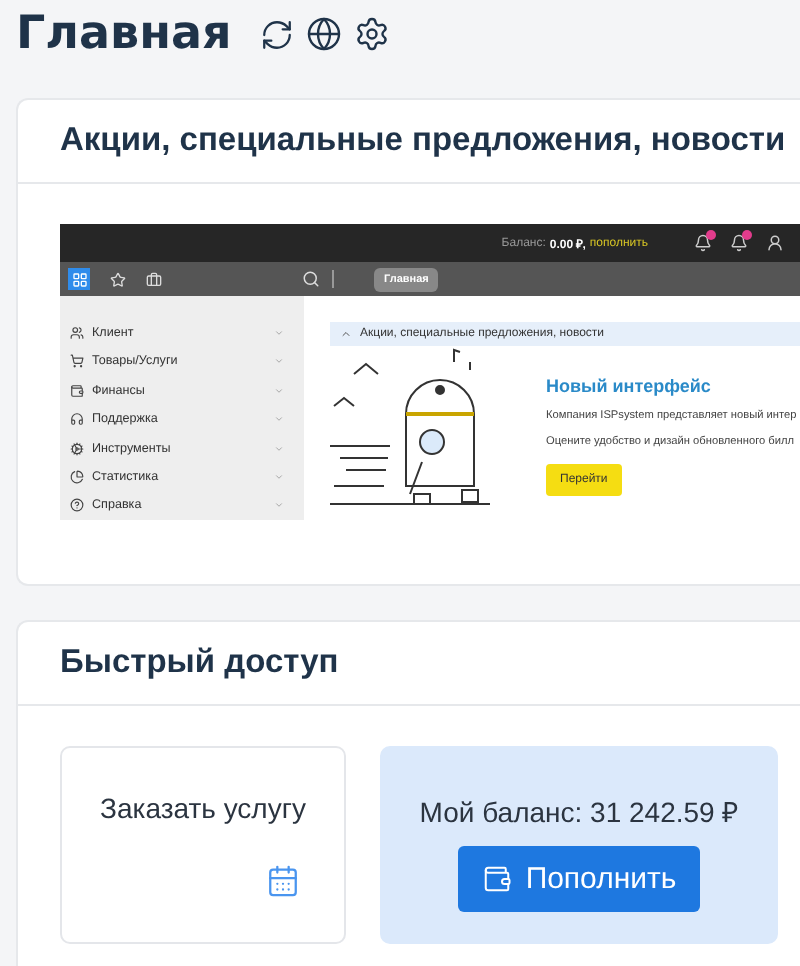 Image resolution: width=800 pixels, height=966 pixels. Describe the element at coordinates (371, 34) in the screenshot. I see `settings-icon` at that location.